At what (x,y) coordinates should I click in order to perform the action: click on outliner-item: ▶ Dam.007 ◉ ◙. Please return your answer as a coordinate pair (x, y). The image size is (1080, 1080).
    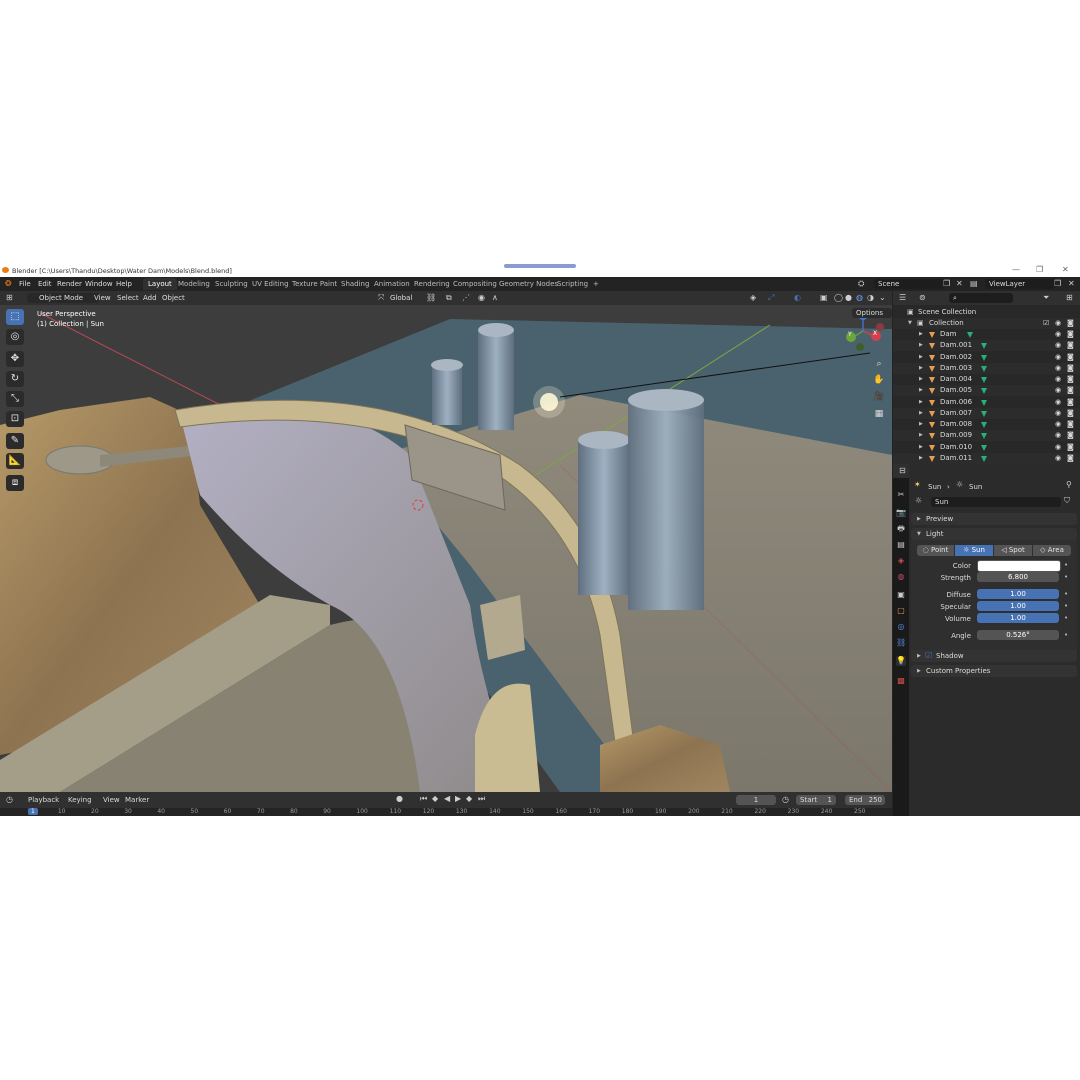
    Looking at the image, I should click on (986, 413).